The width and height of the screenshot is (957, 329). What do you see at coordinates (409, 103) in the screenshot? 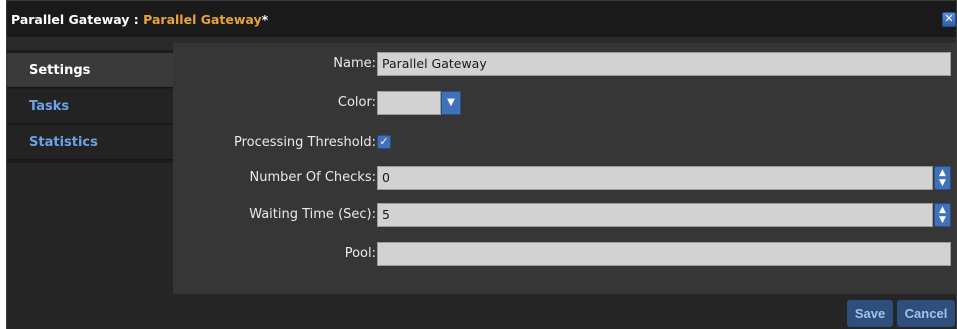
I see `color-select` at bounding box center [409, 103].